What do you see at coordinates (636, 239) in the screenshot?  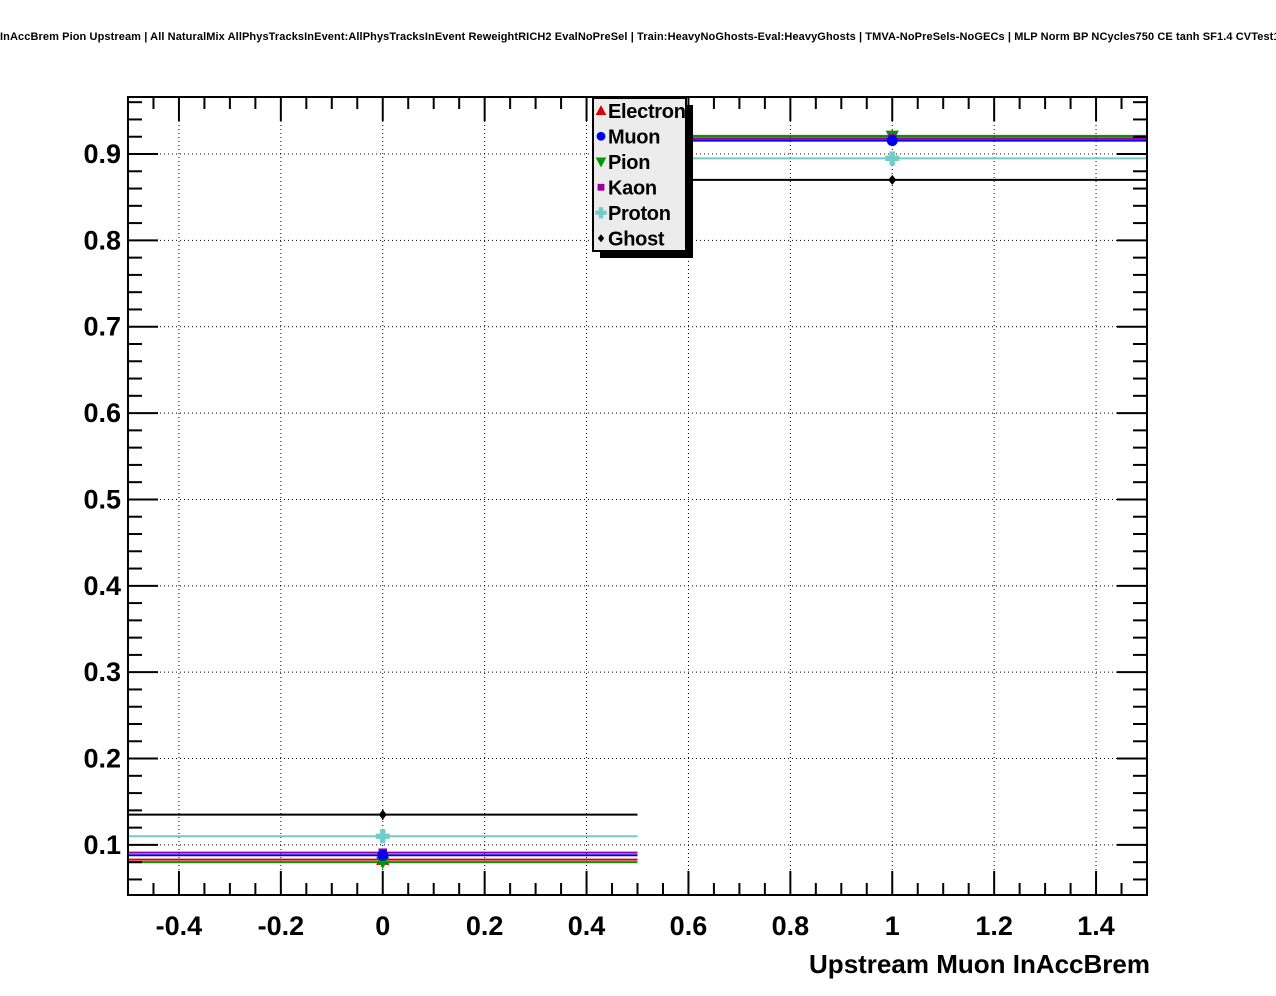 I see `legend-label: Ghost` at bounding box center [636, 239].